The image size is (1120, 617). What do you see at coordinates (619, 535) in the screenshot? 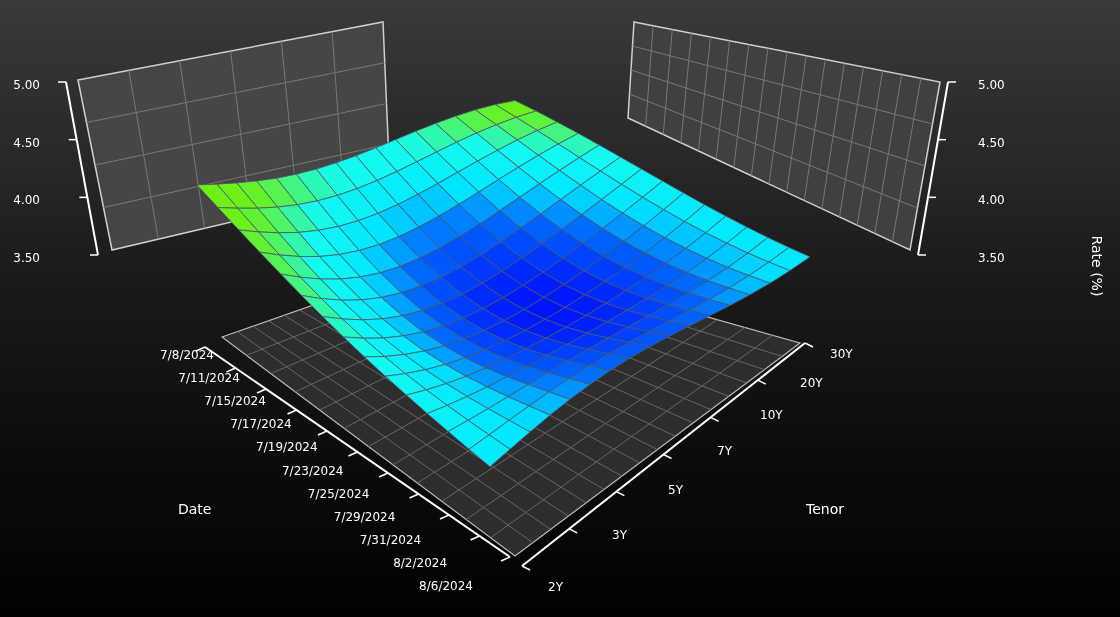
I see `axis-tick-label: 3Y` at bounding box center [619, 535].